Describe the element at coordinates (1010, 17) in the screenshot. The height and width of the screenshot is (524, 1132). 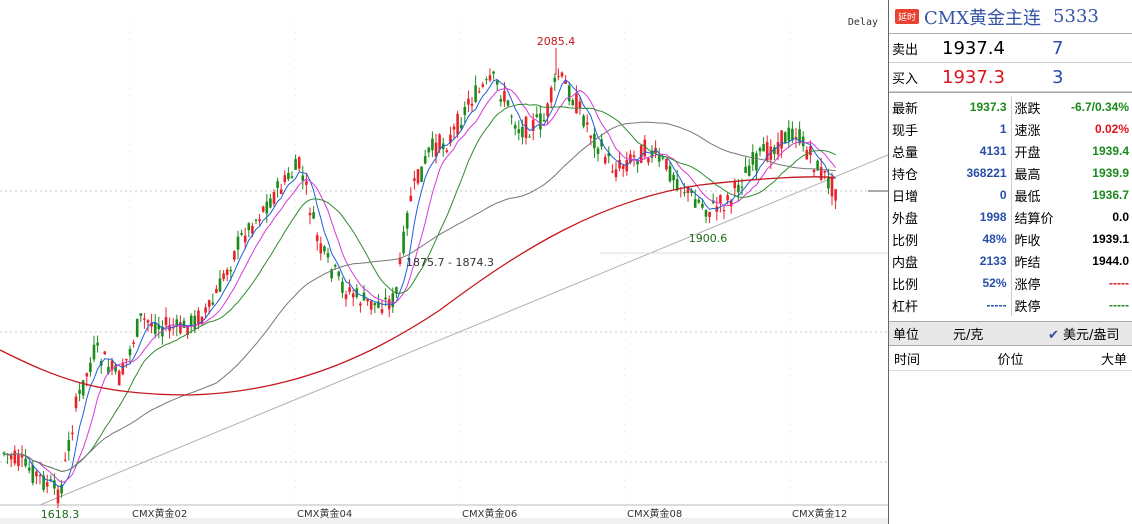
I see `quote-header: 延时 CMX黄金主连 5333` at that location.